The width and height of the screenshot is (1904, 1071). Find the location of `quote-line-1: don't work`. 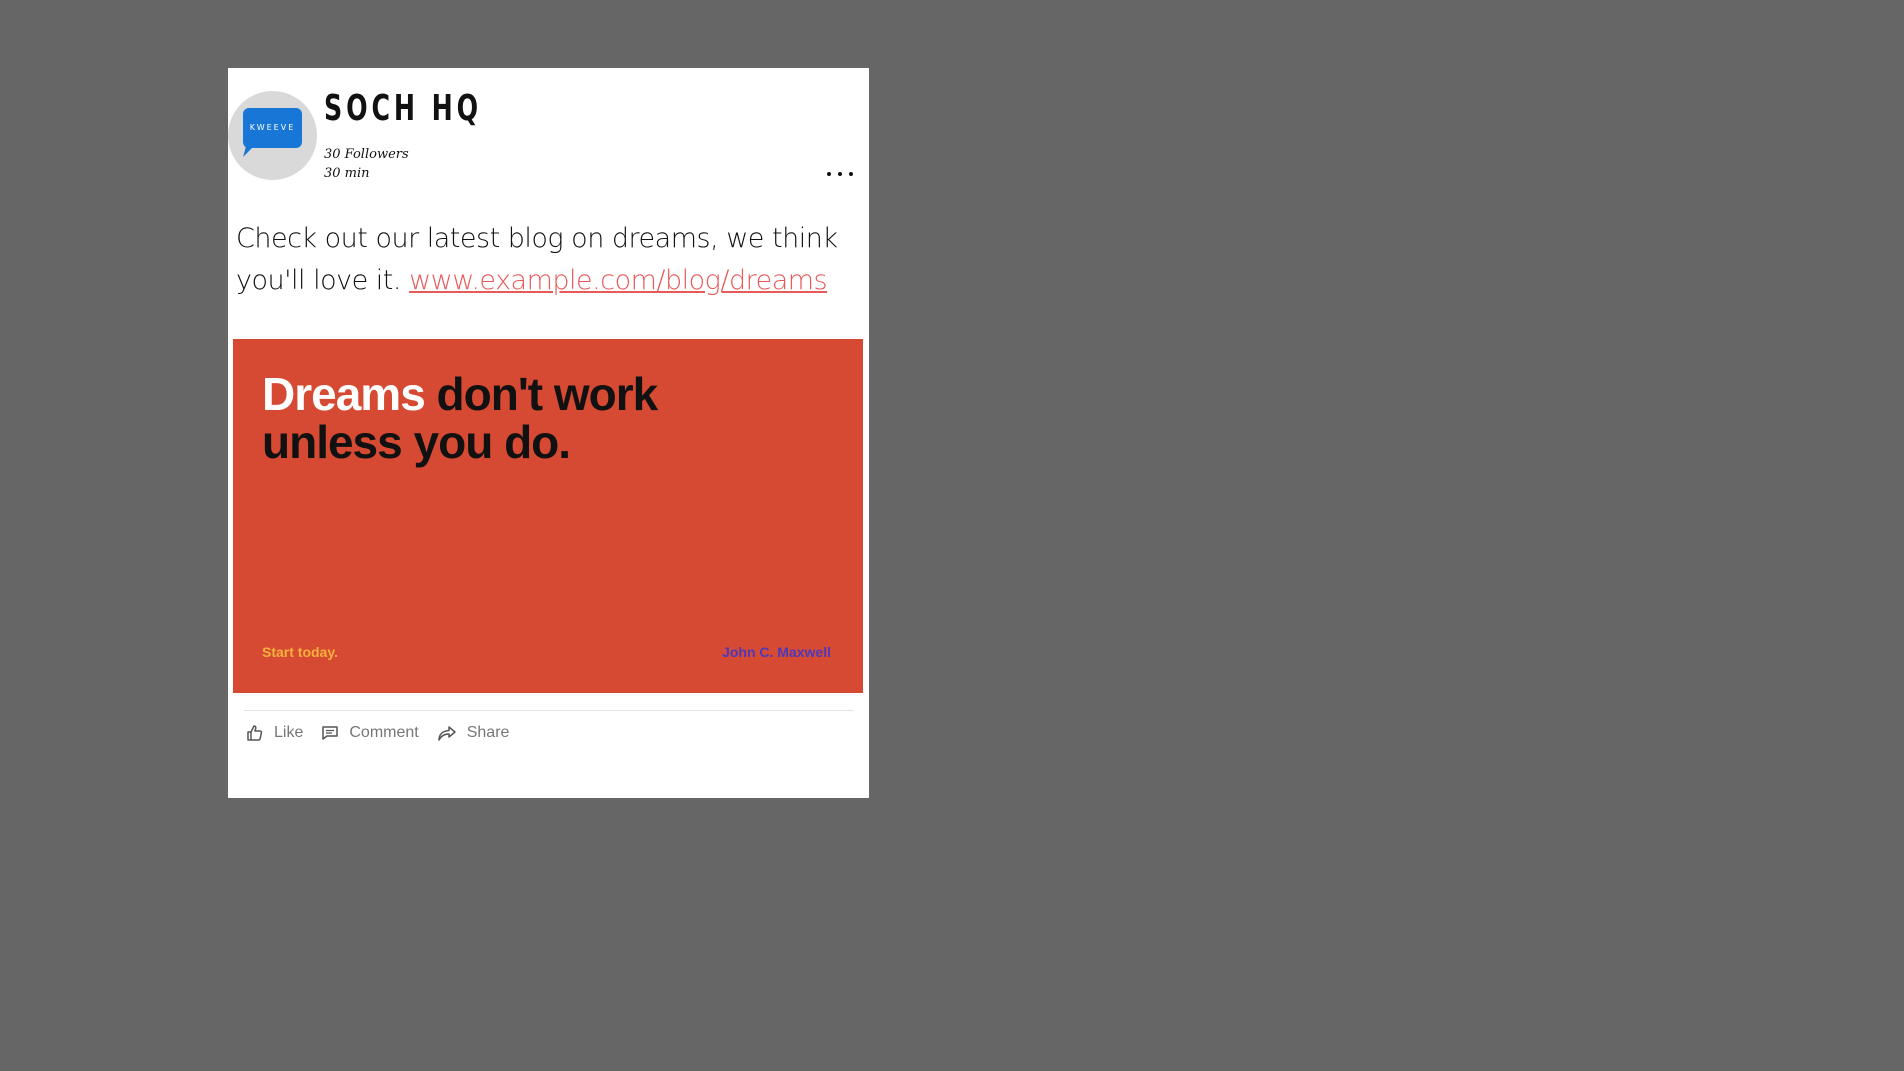

quote-line-1: don't work is located at coordinates (541, 394).